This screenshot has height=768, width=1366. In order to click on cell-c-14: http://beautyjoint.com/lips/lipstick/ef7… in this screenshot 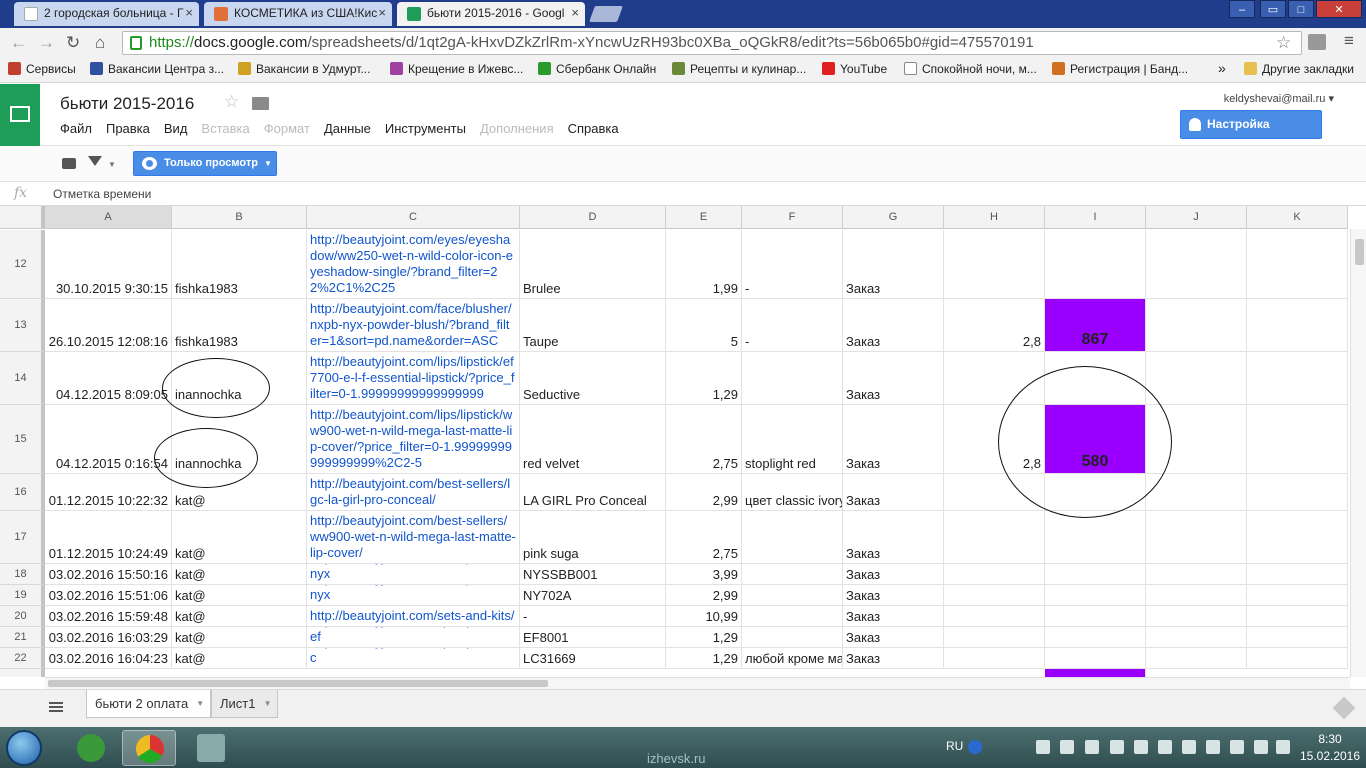, I will do `click(413, 378)`.